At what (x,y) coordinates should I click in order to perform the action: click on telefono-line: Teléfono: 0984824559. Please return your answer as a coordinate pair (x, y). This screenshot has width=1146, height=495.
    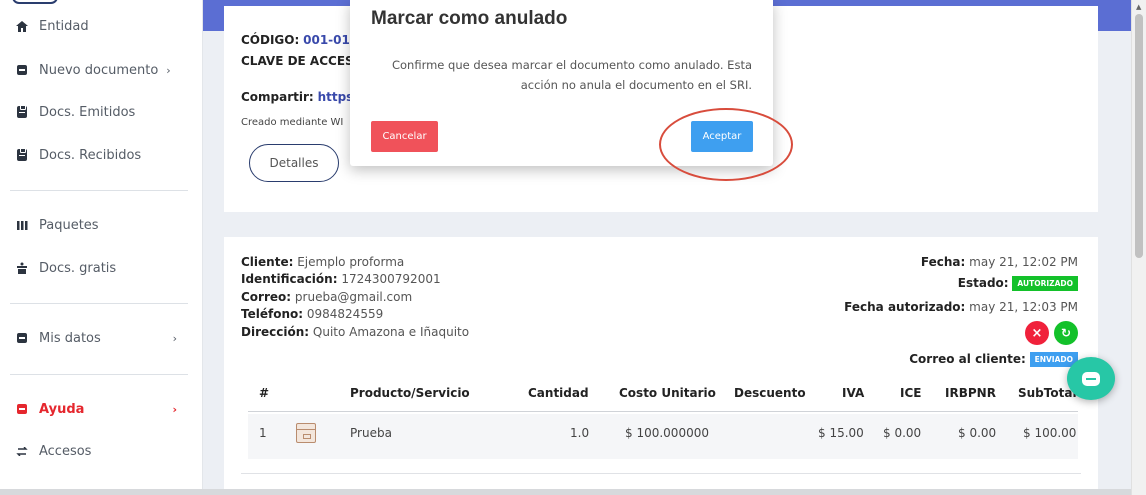
    Looking at the image, I should click on (312, 314).